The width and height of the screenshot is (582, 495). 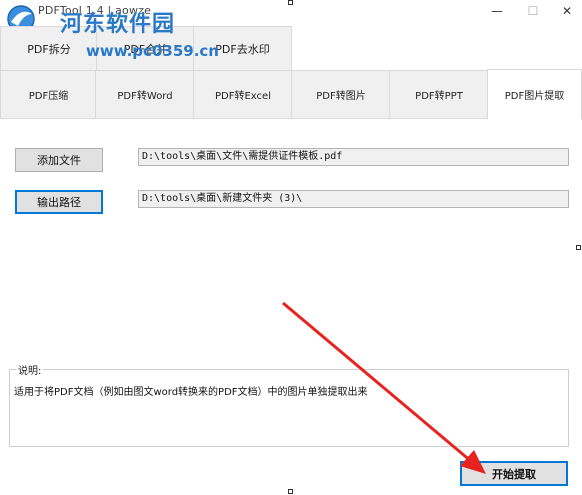 I want to click on output-path-button: 输出路径, so click(x=59, y=202).